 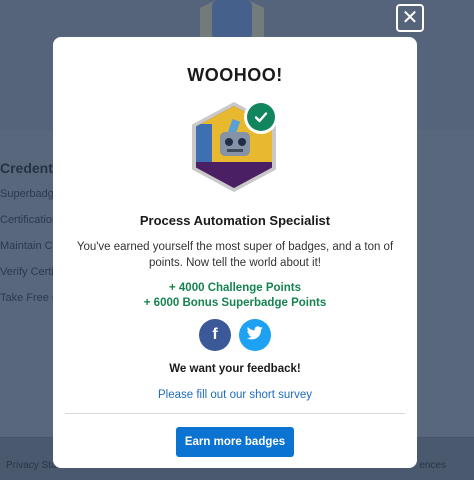 What do you see at coordinates (27, 272) in the screenshot?
I see `background-sidebar-link: Verify Certi` at bounding box center [27, 272].